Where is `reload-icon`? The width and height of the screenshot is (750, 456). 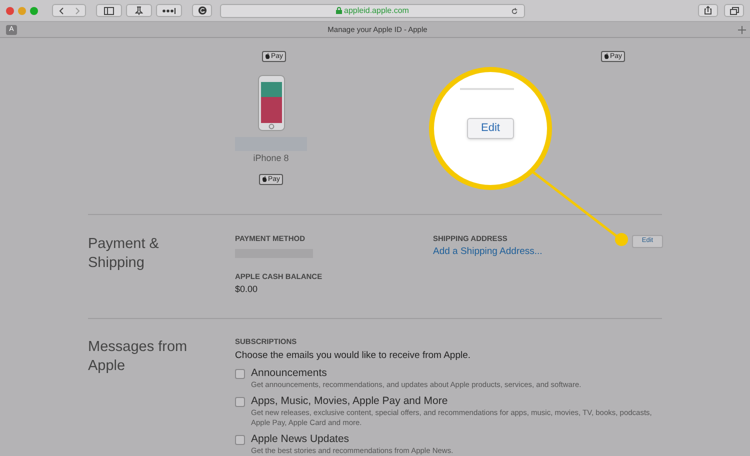 reload-icon is located at coordinates (514, 11).